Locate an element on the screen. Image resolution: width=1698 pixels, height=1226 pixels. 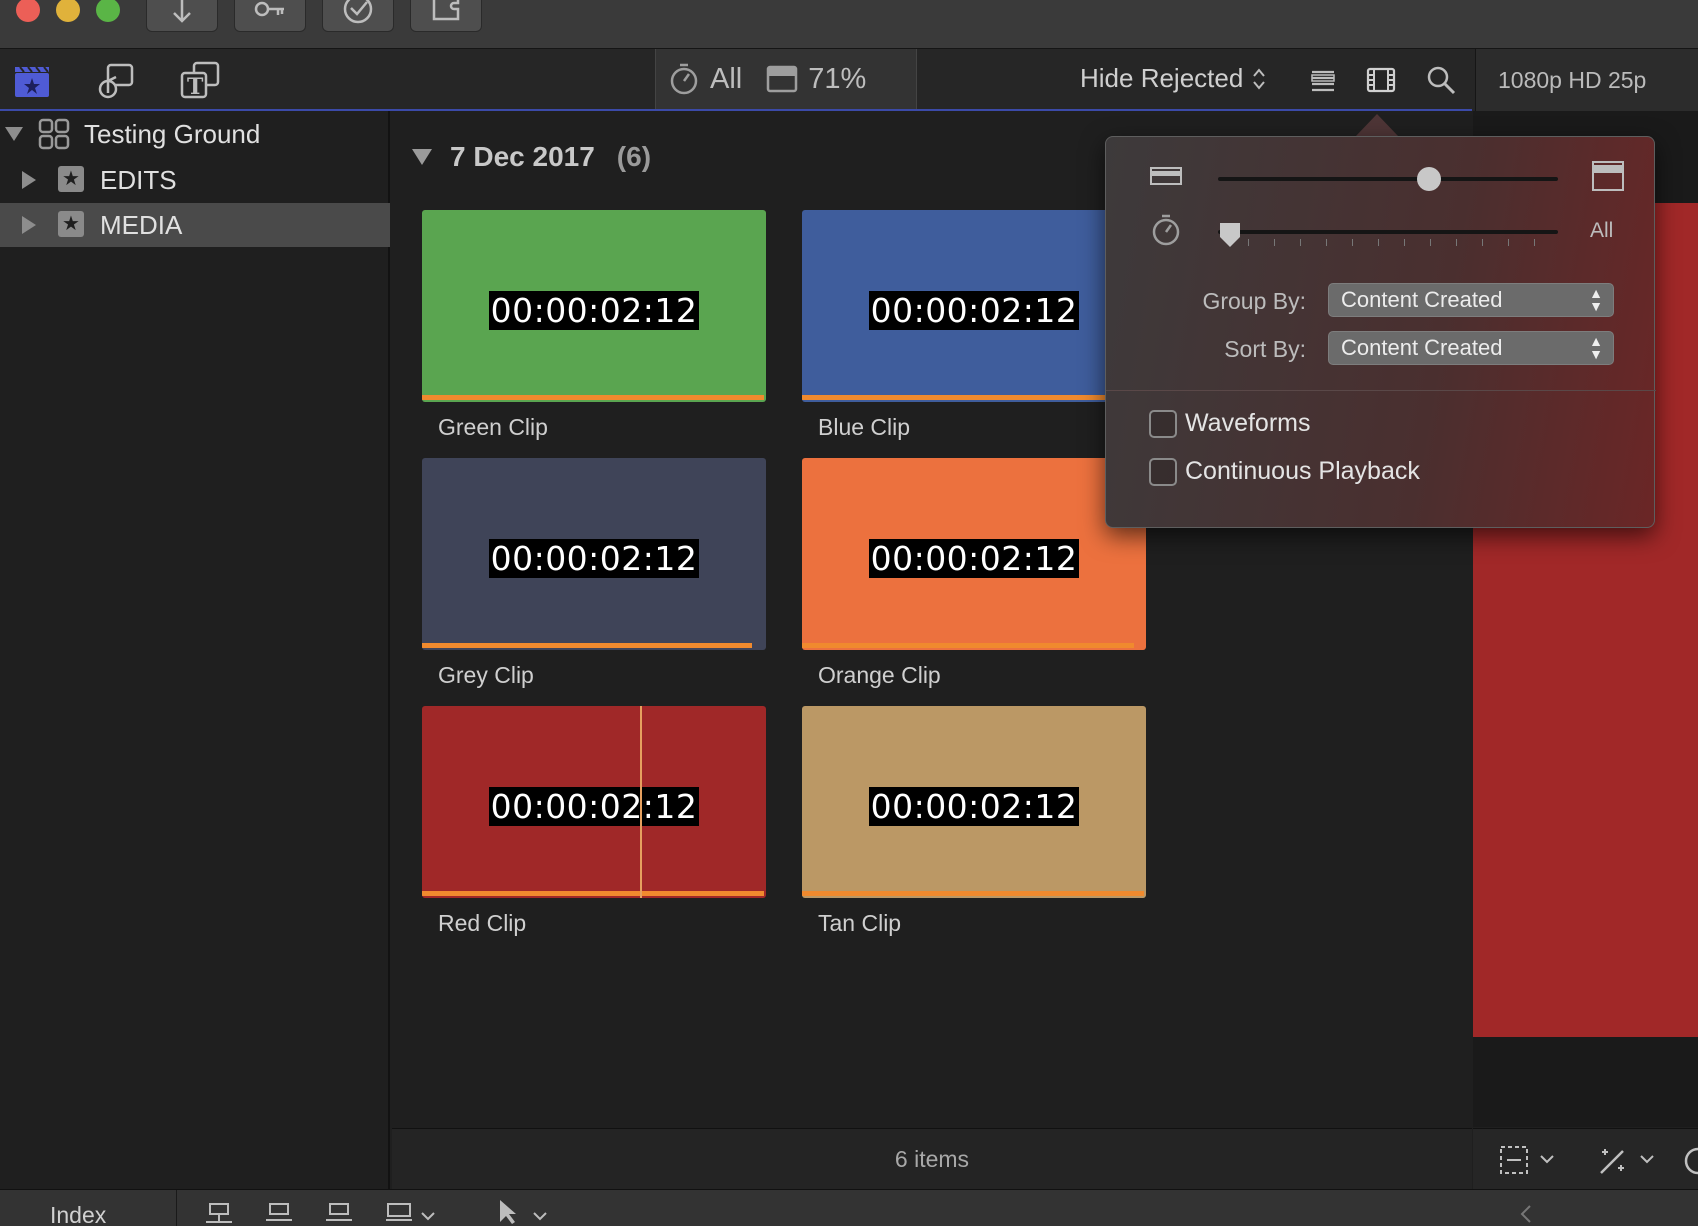
up-down-chevron-icon: ▲ ▼ is located at coordinates (1596, 347).